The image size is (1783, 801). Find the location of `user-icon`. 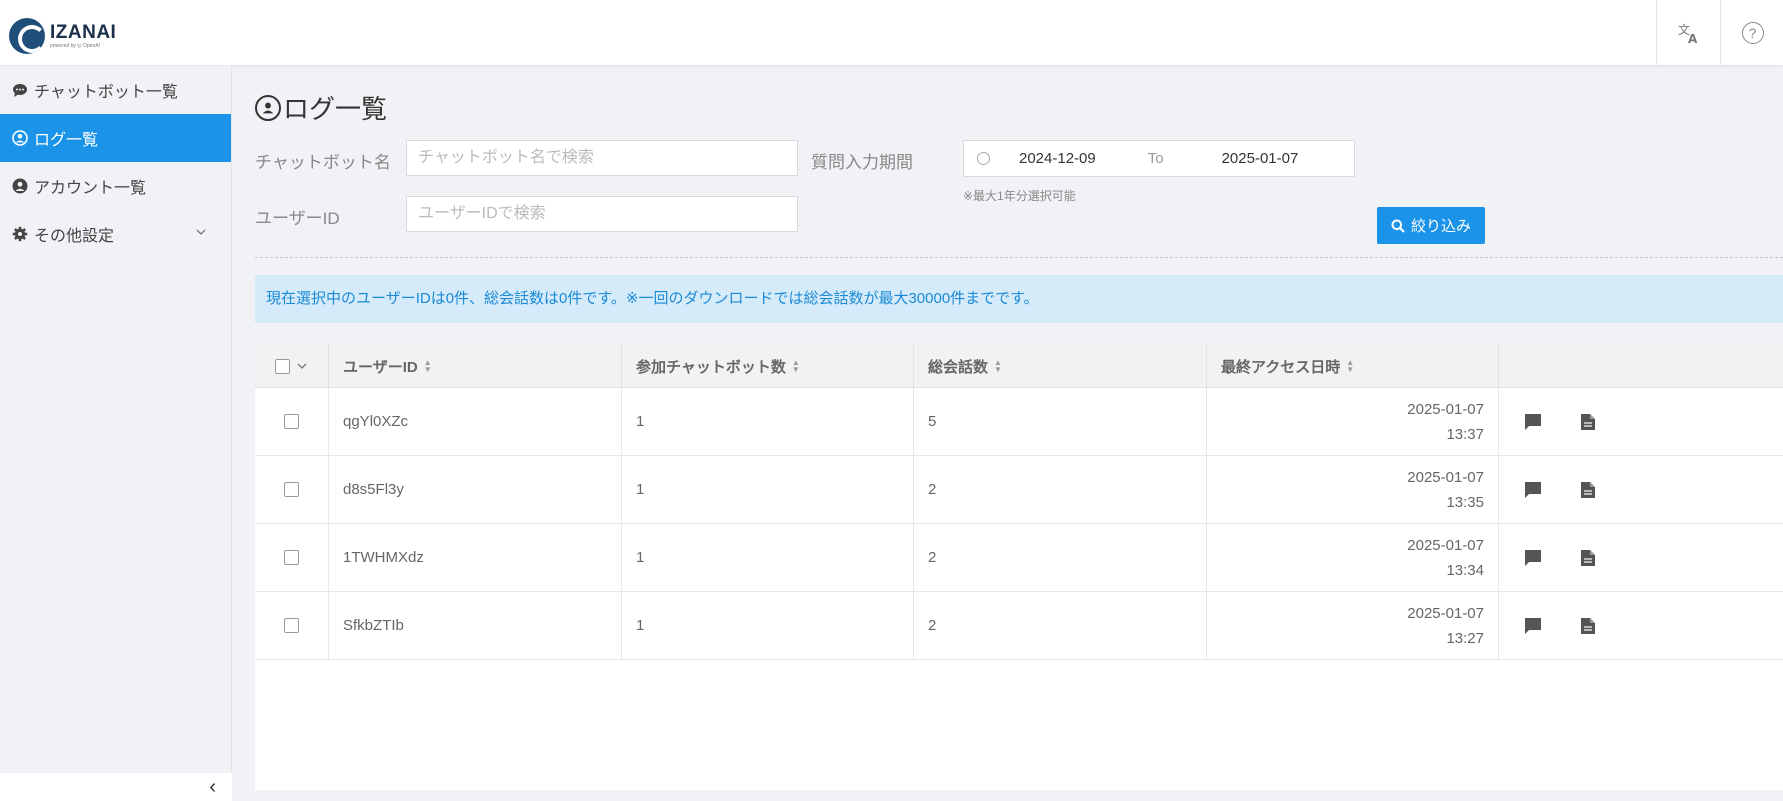

user-icon is located at coordinates (20, 186).